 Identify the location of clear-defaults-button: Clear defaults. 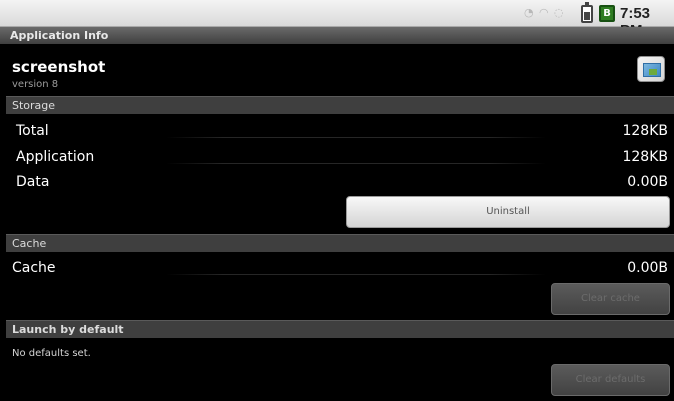
(610, 380).